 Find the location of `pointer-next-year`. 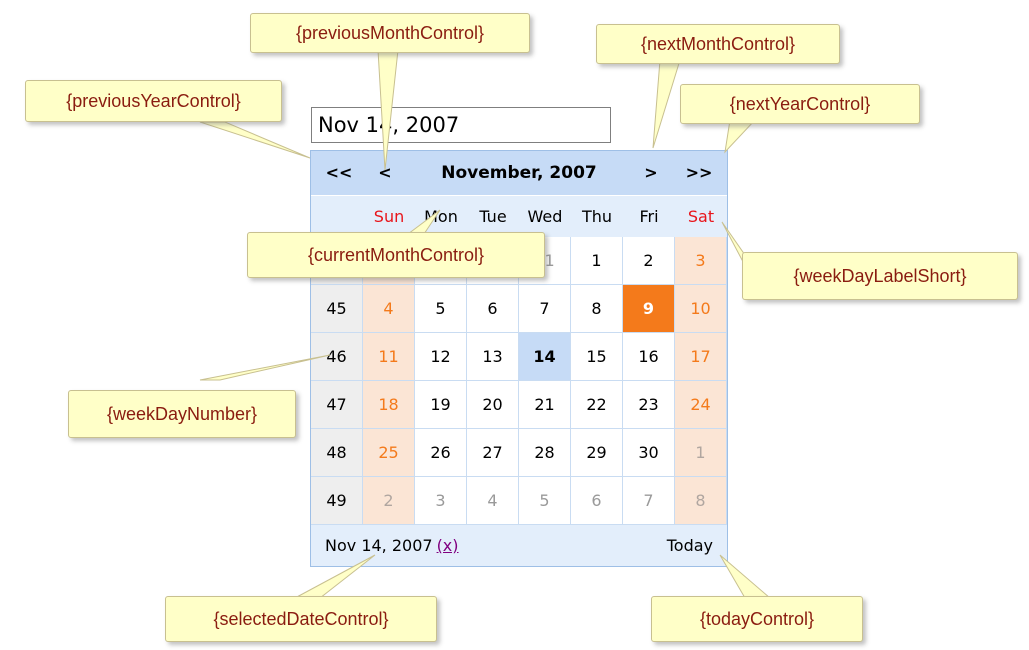

pointer-next-year is located at coordinates (740, 136).